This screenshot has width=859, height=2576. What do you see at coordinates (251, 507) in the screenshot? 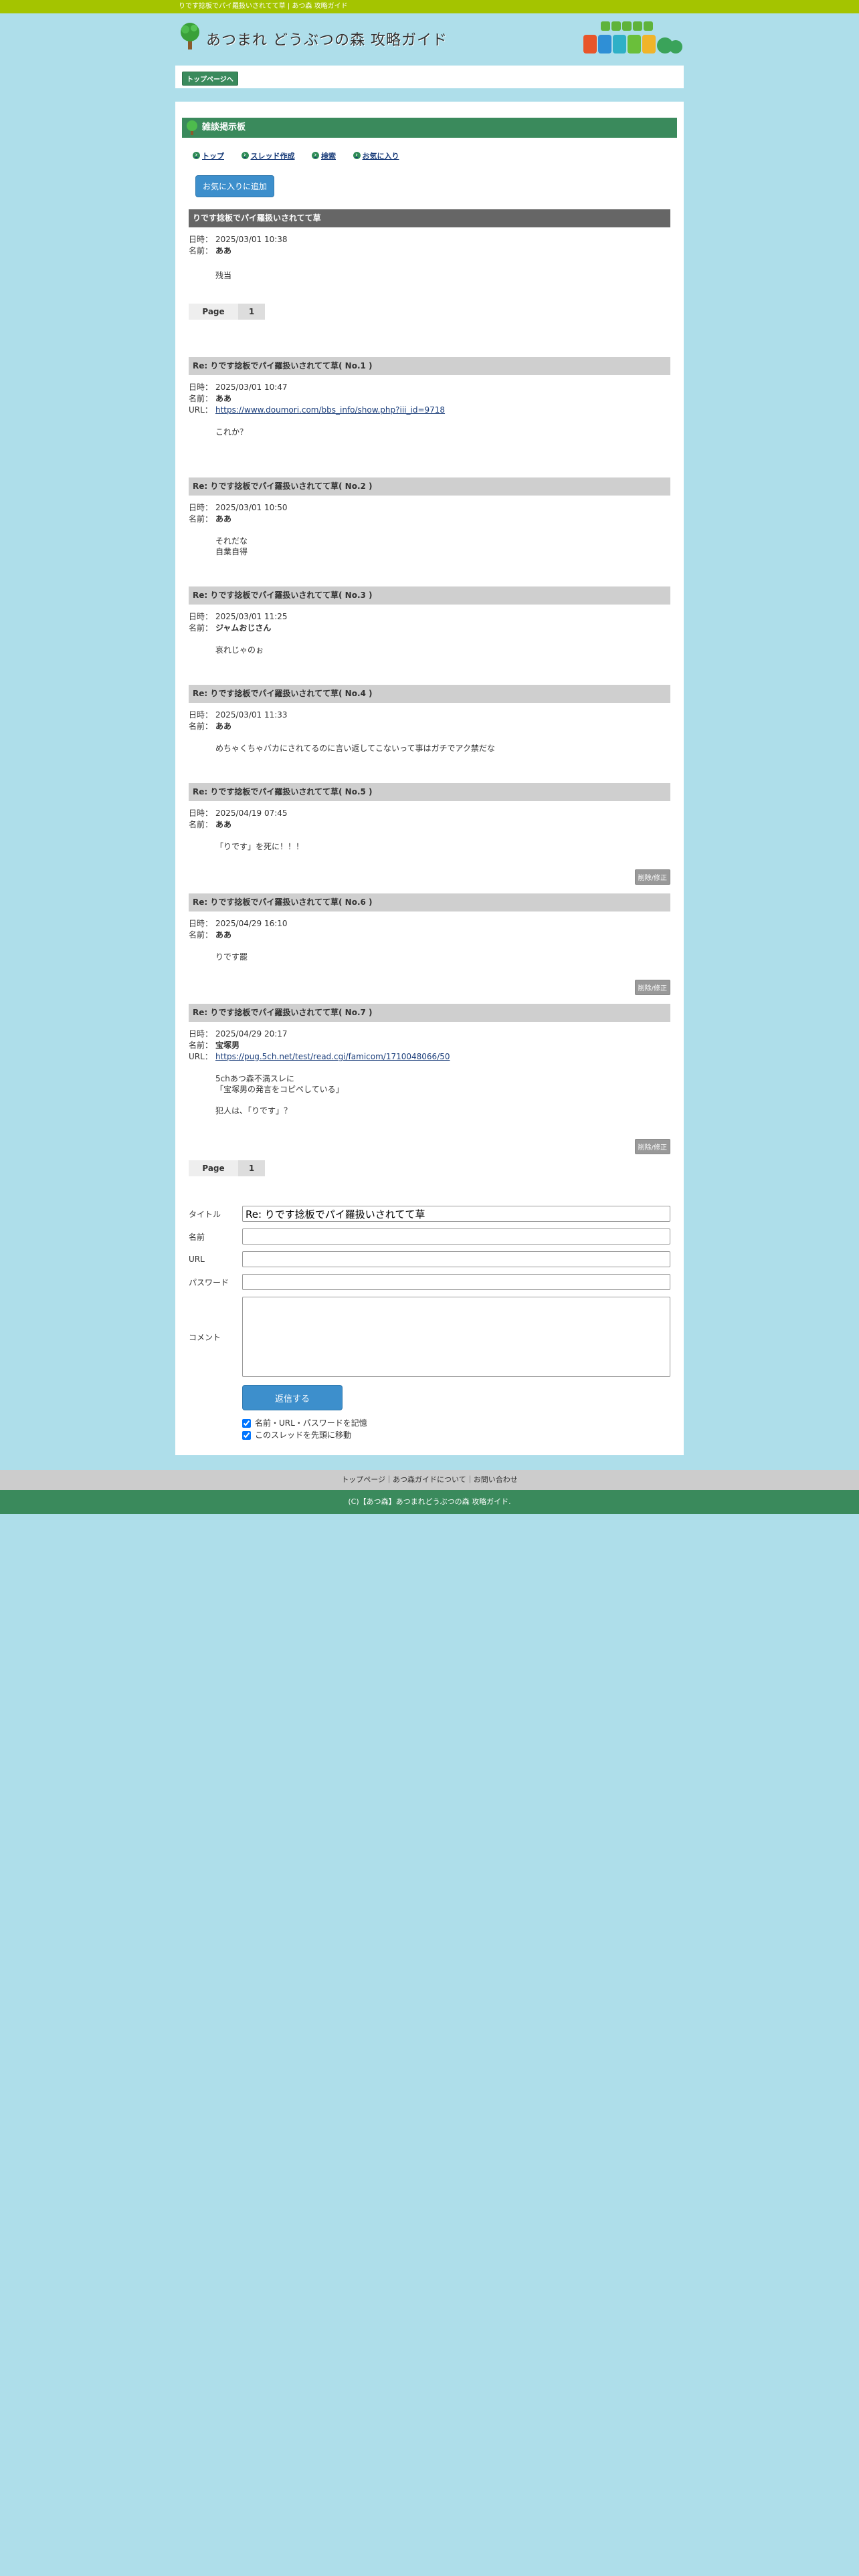
I see `post-date: 2025/03/01 10:50` at bounding box center [251, 507].